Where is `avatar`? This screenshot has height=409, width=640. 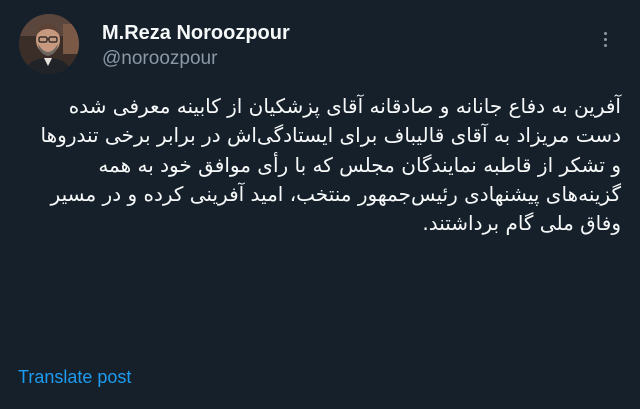 avatar is located at coordinates (49, 44).